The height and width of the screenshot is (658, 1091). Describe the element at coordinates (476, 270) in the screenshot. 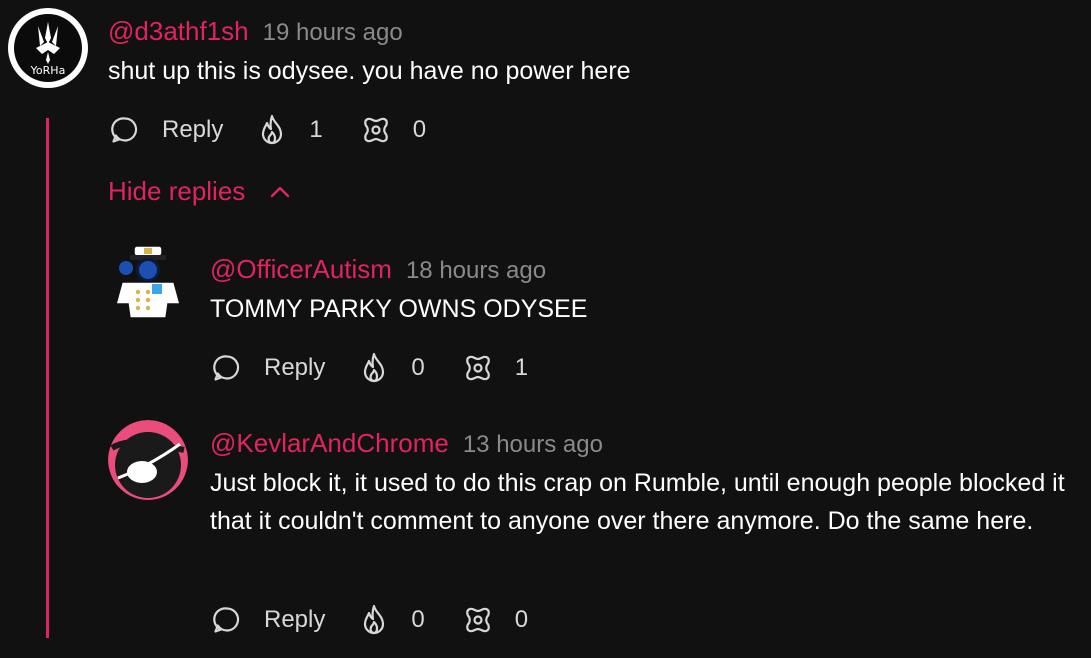

I see `comment-timestamp: 18 hours ago` at that location.